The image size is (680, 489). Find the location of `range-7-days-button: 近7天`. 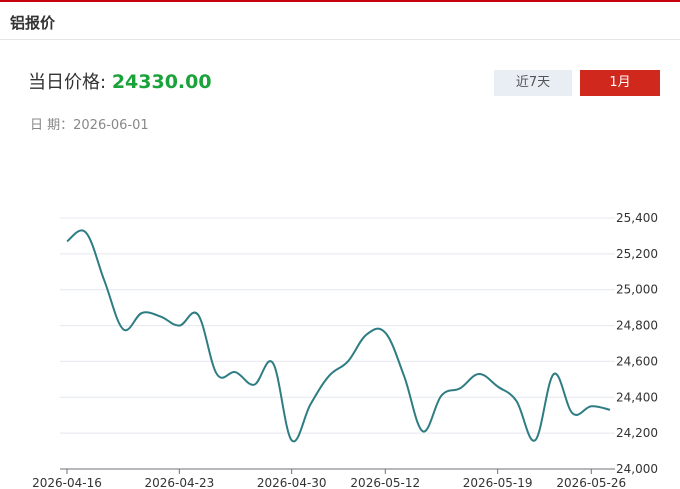

range-7-days-button: 近7天 is located at coordinates (533, 83).